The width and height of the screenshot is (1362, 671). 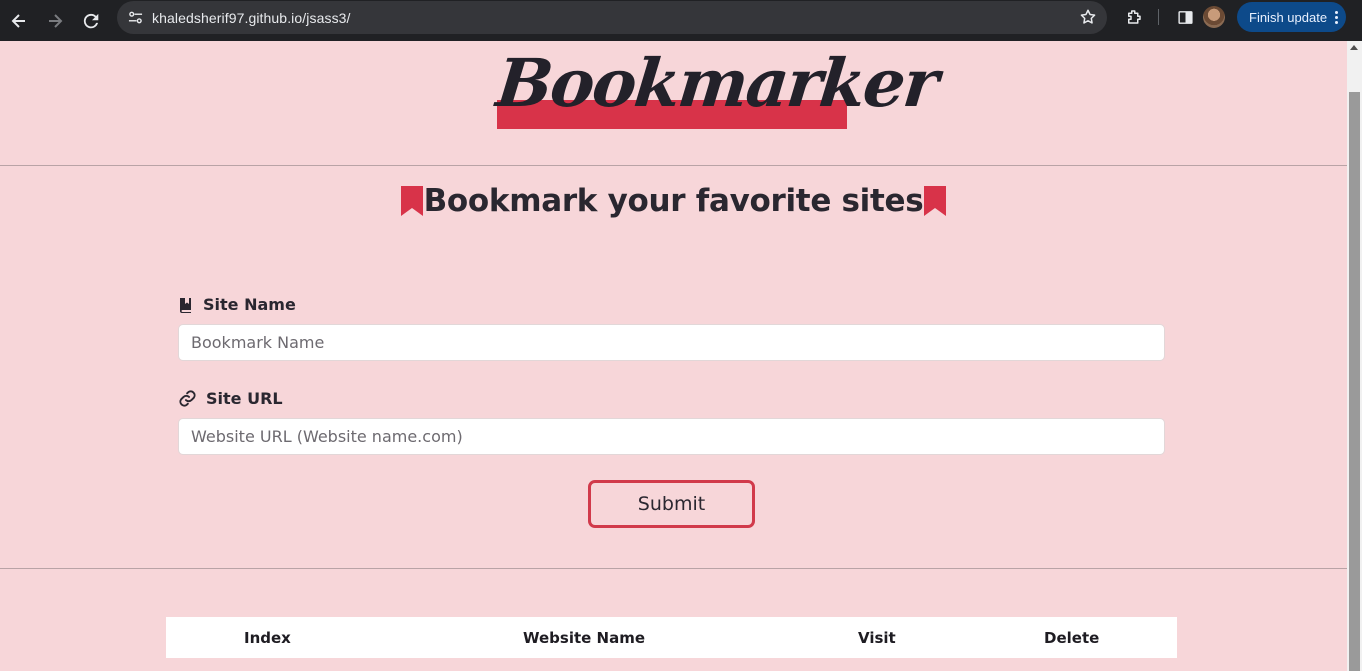 What do you see at coordinates (877, 638) in the screenshot?
I see `table-header-visit: Visit` at bounding box center [877, 638].